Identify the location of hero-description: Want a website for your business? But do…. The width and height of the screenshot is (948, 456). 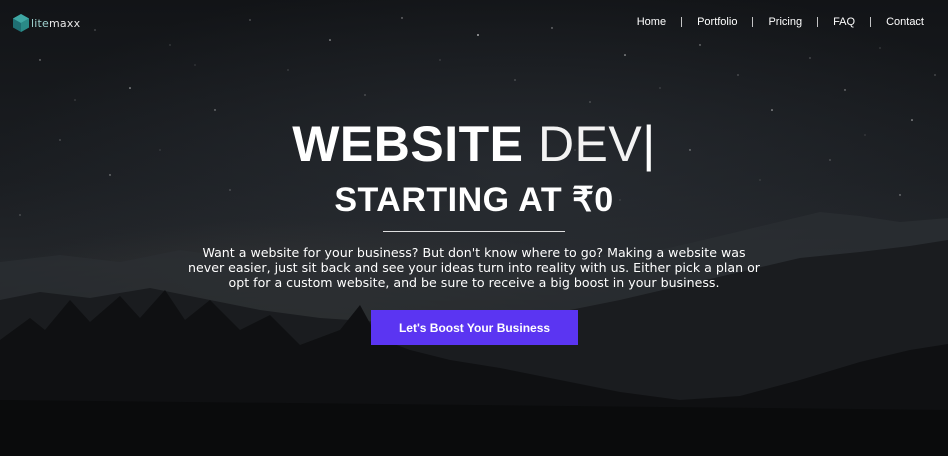
(474, 267).